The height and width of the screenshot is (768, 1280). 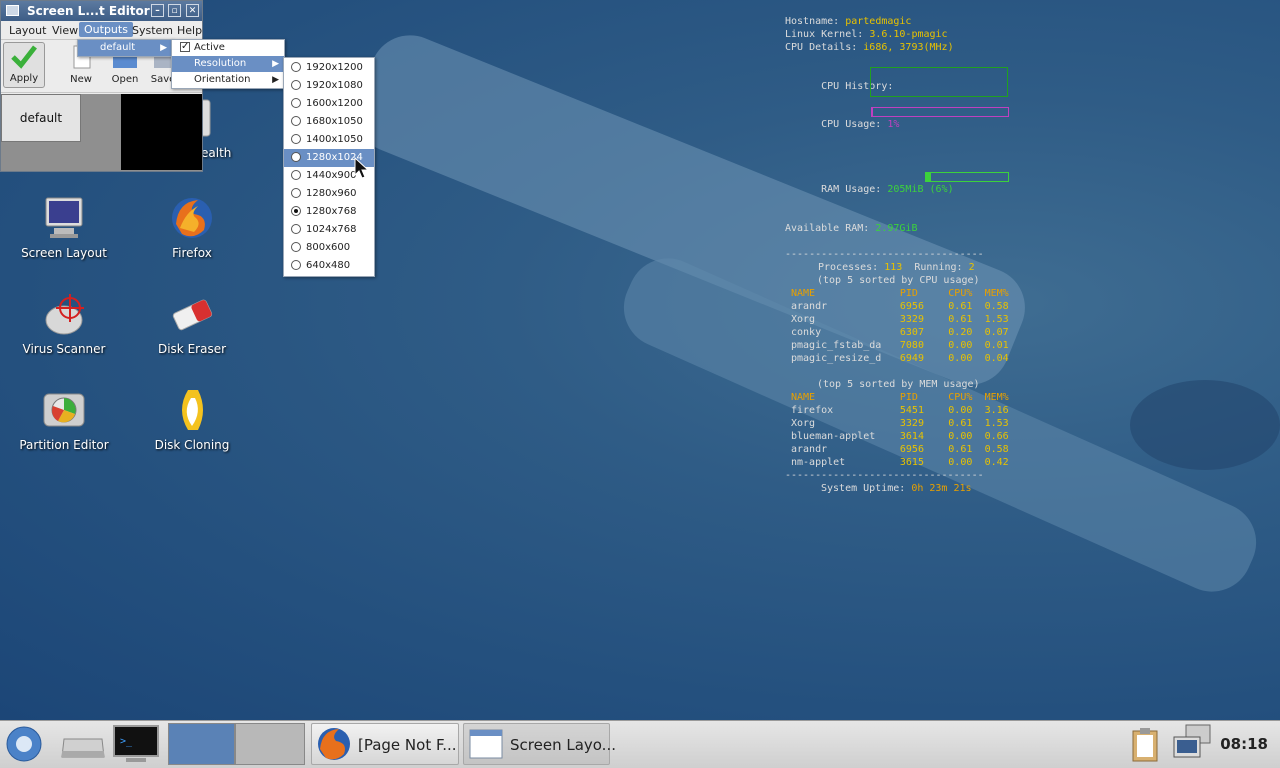 I want to click on column-header: MEM%, so click(x=996, y=397).